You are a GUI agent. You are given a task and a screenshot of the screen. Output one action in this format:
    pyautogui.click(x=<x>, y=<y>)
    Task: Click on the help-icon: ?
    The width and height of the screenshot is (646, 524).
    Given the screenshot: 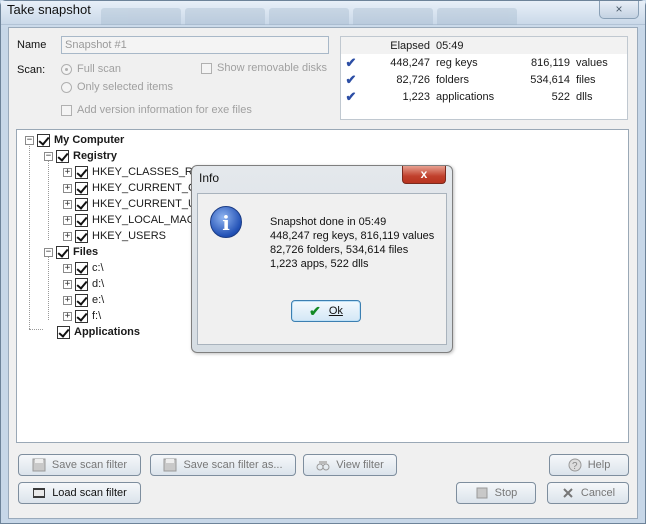 What is the action you would take?
    pyautogui.click(x=575, y=465)
    